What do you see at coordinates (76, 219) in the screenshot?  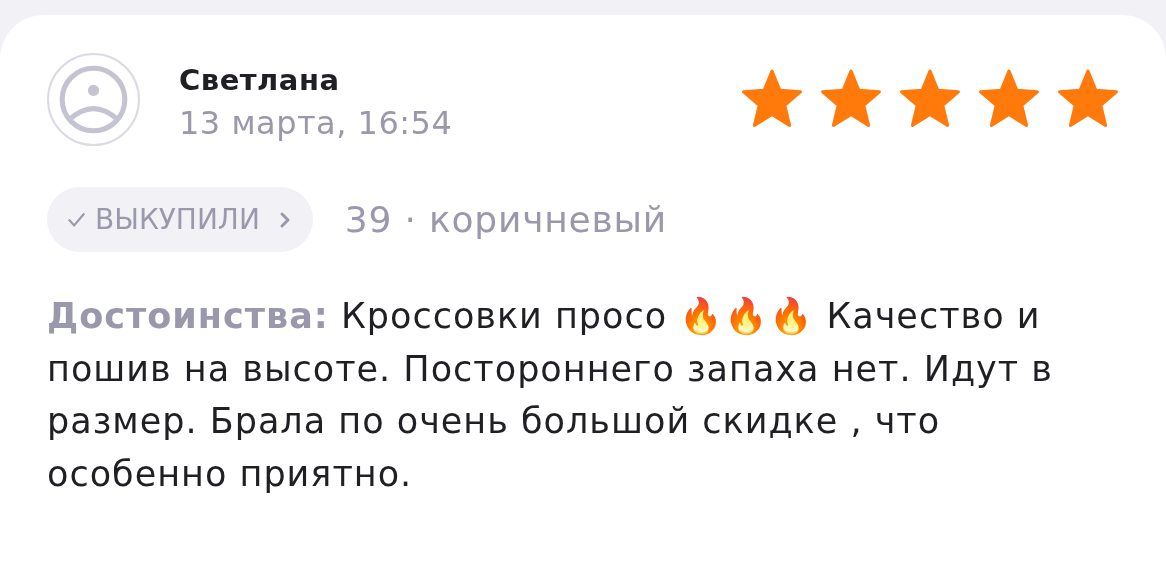 I see `check-icon` at bounding box center [76, 219].